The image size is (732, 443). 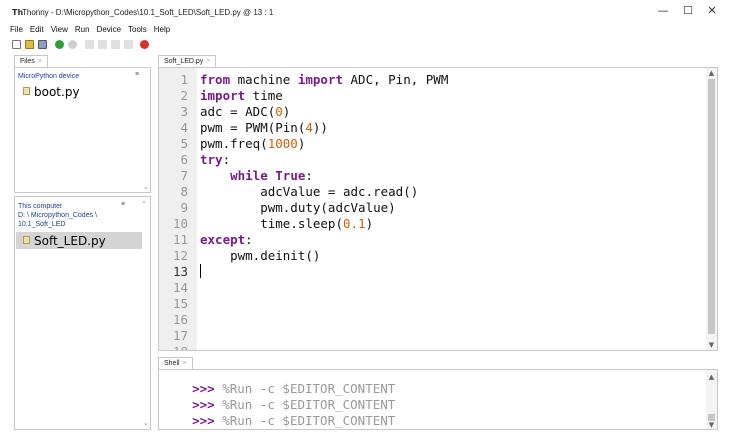 I want to click on close-button: ✕, so click(x=712, y=11).